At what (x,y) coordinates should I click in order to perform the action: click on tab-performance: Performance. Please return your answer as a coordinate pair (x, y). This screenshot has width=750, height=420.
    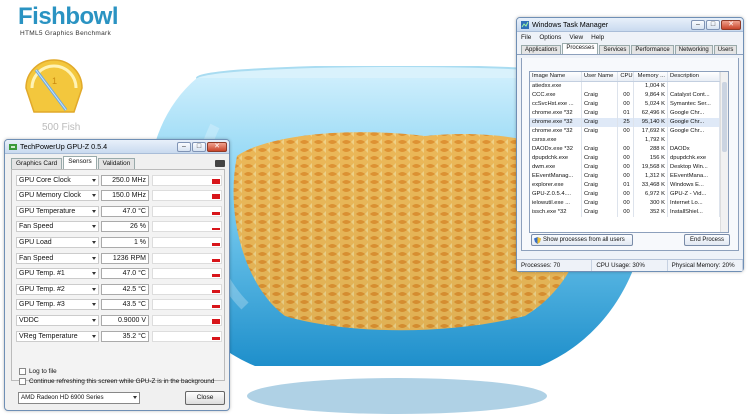
    Looking at the image, I should click on (652, 49).